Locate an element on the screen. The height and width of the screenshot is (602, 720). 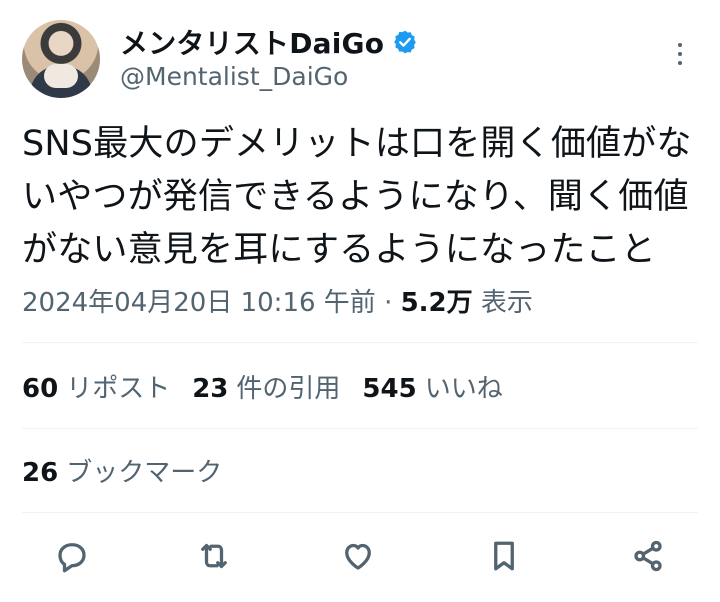
tweet-text-line: SNS最大のデメリットは口を開く価値がな is located at coordinates (357, 144).